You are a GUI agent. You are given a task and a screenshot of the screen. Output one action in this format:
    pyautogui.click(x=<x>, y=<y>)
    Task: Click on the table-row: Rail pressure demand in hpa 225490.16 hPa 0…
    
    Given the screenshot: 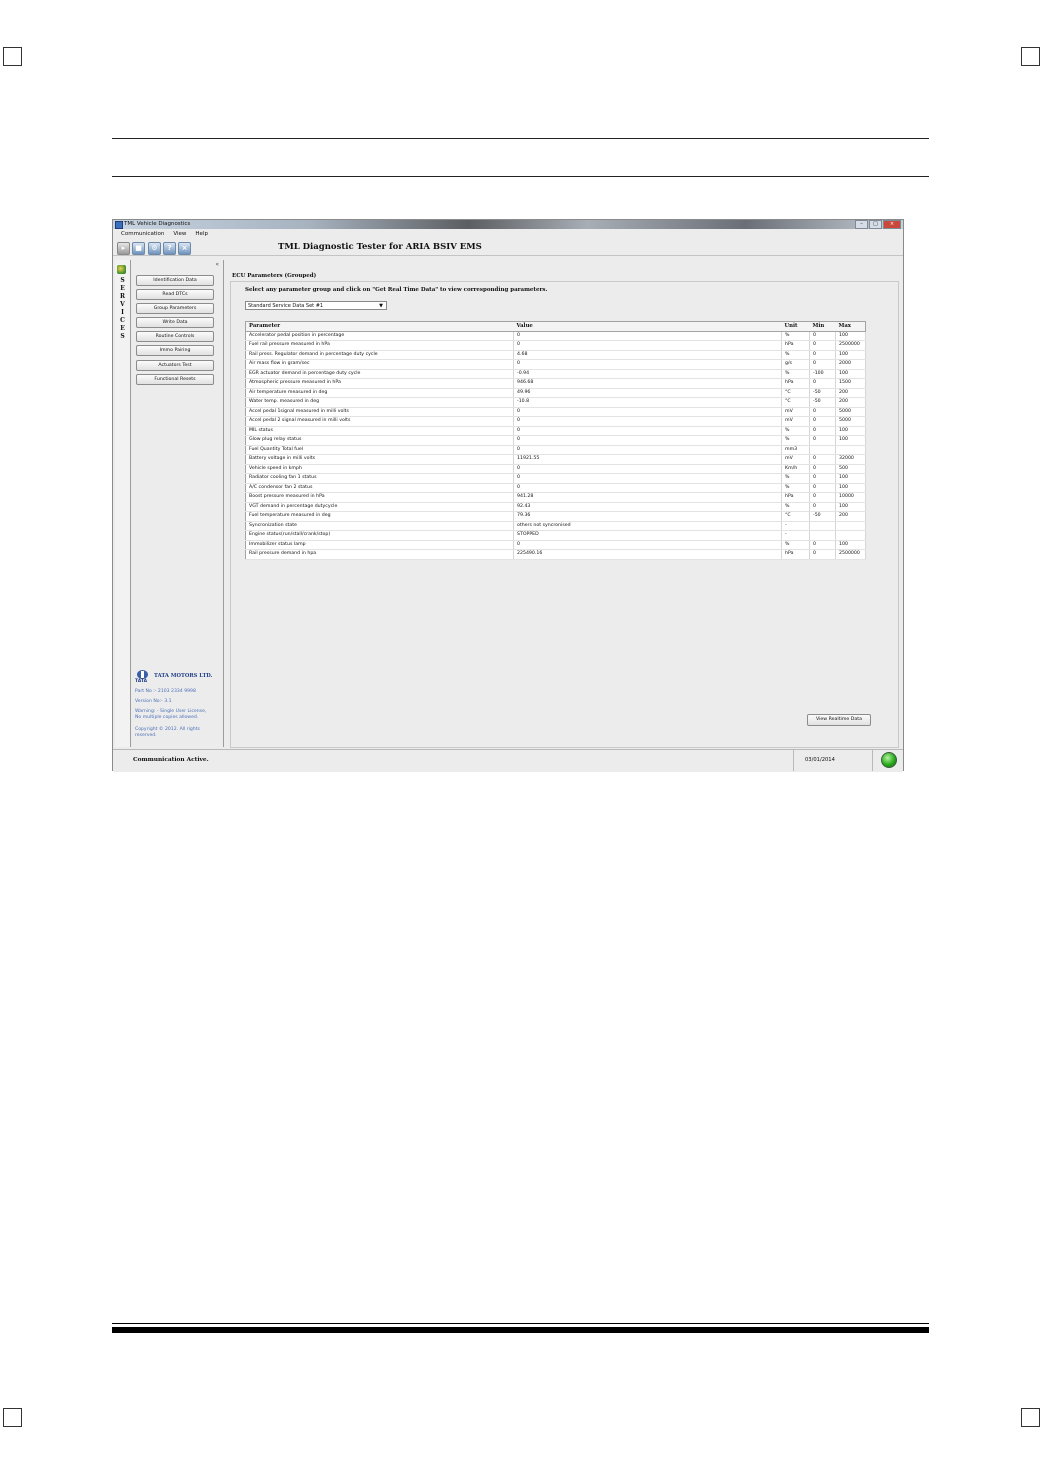 What is the action you would take?
    pyautogui.click(x=555, y=554)
    